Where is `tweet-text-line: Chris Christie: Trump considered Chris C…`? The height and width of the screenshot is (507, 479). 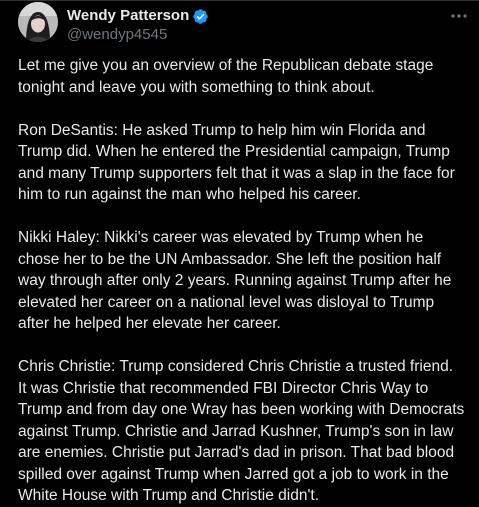
tweet-text-line: Chris Christie: Trump considered Chris C… is located at coordinates (236, 366).